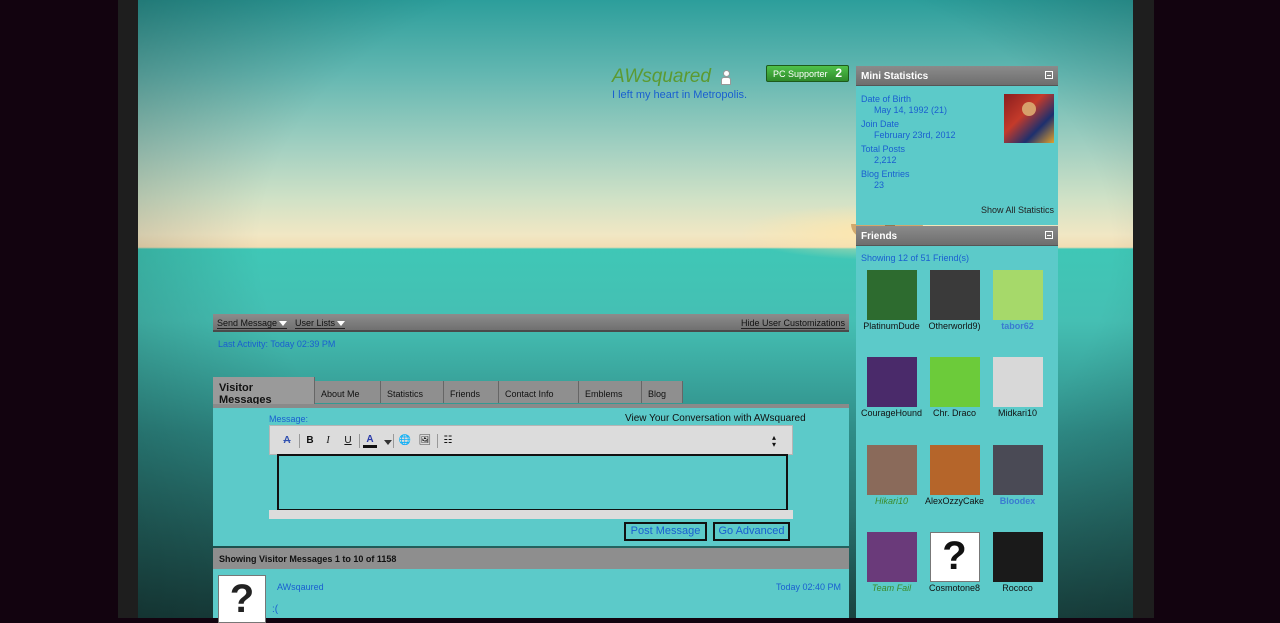 The image size is (1280, 623). What do you see at coordinates (1029, 118) in the screenshot?
I see `profile-avatar` at bounding box center [1029, 118].